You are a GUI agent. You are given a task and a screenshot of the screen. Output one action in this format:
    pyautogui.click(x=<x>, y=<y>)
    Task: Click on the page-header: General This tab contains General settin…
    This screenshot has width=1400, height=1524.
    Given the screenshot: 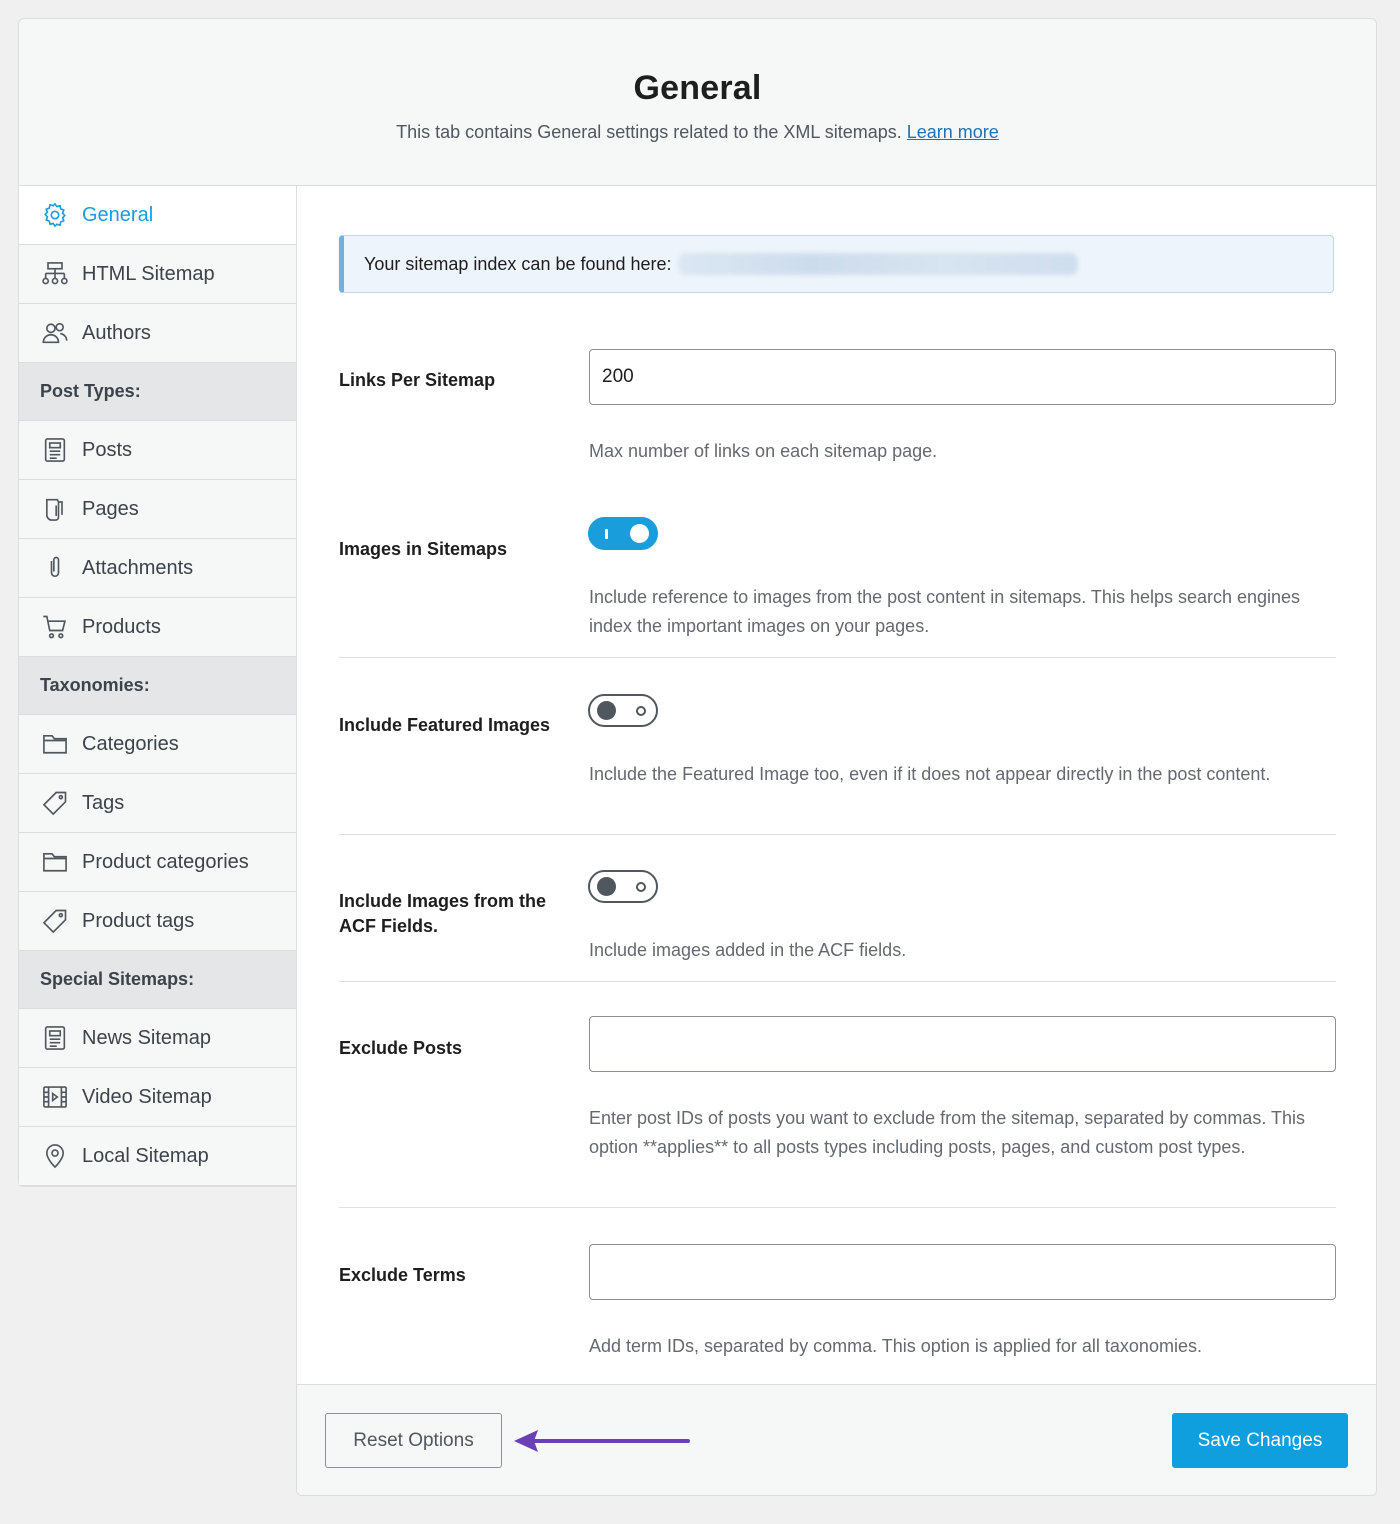 What is the action you would take?
    pyautogui.click(x=697, y=102)
    